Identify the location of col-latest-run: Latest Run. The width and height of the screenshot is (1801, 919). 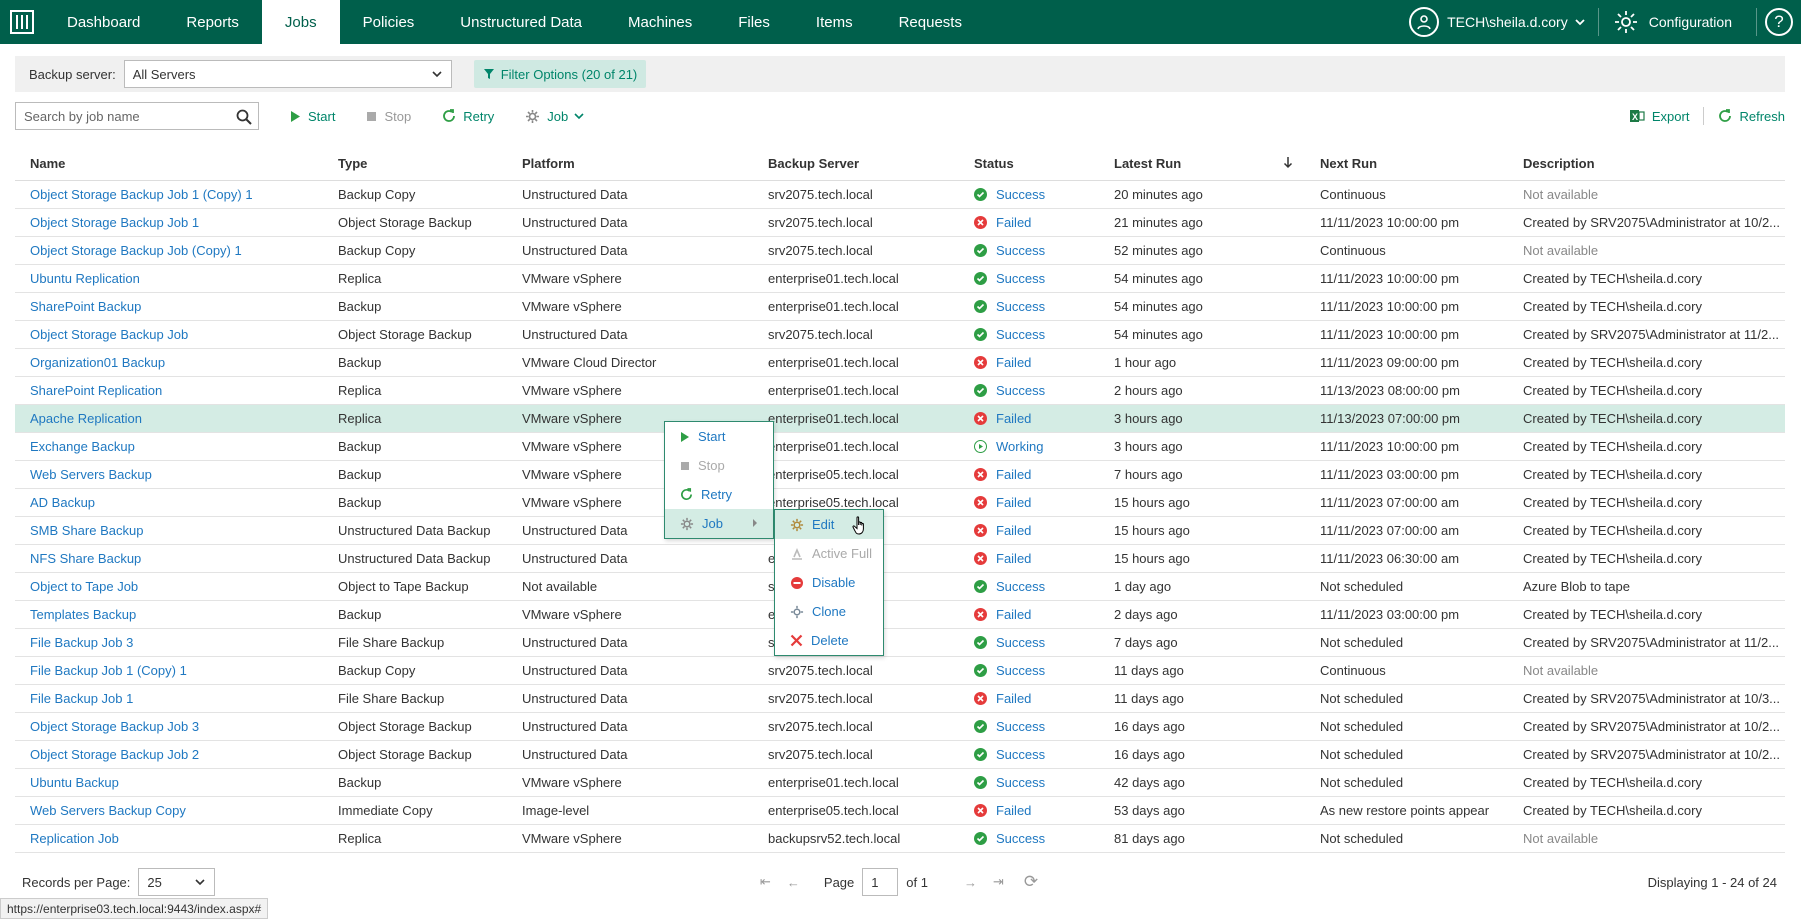
(1202, 163).